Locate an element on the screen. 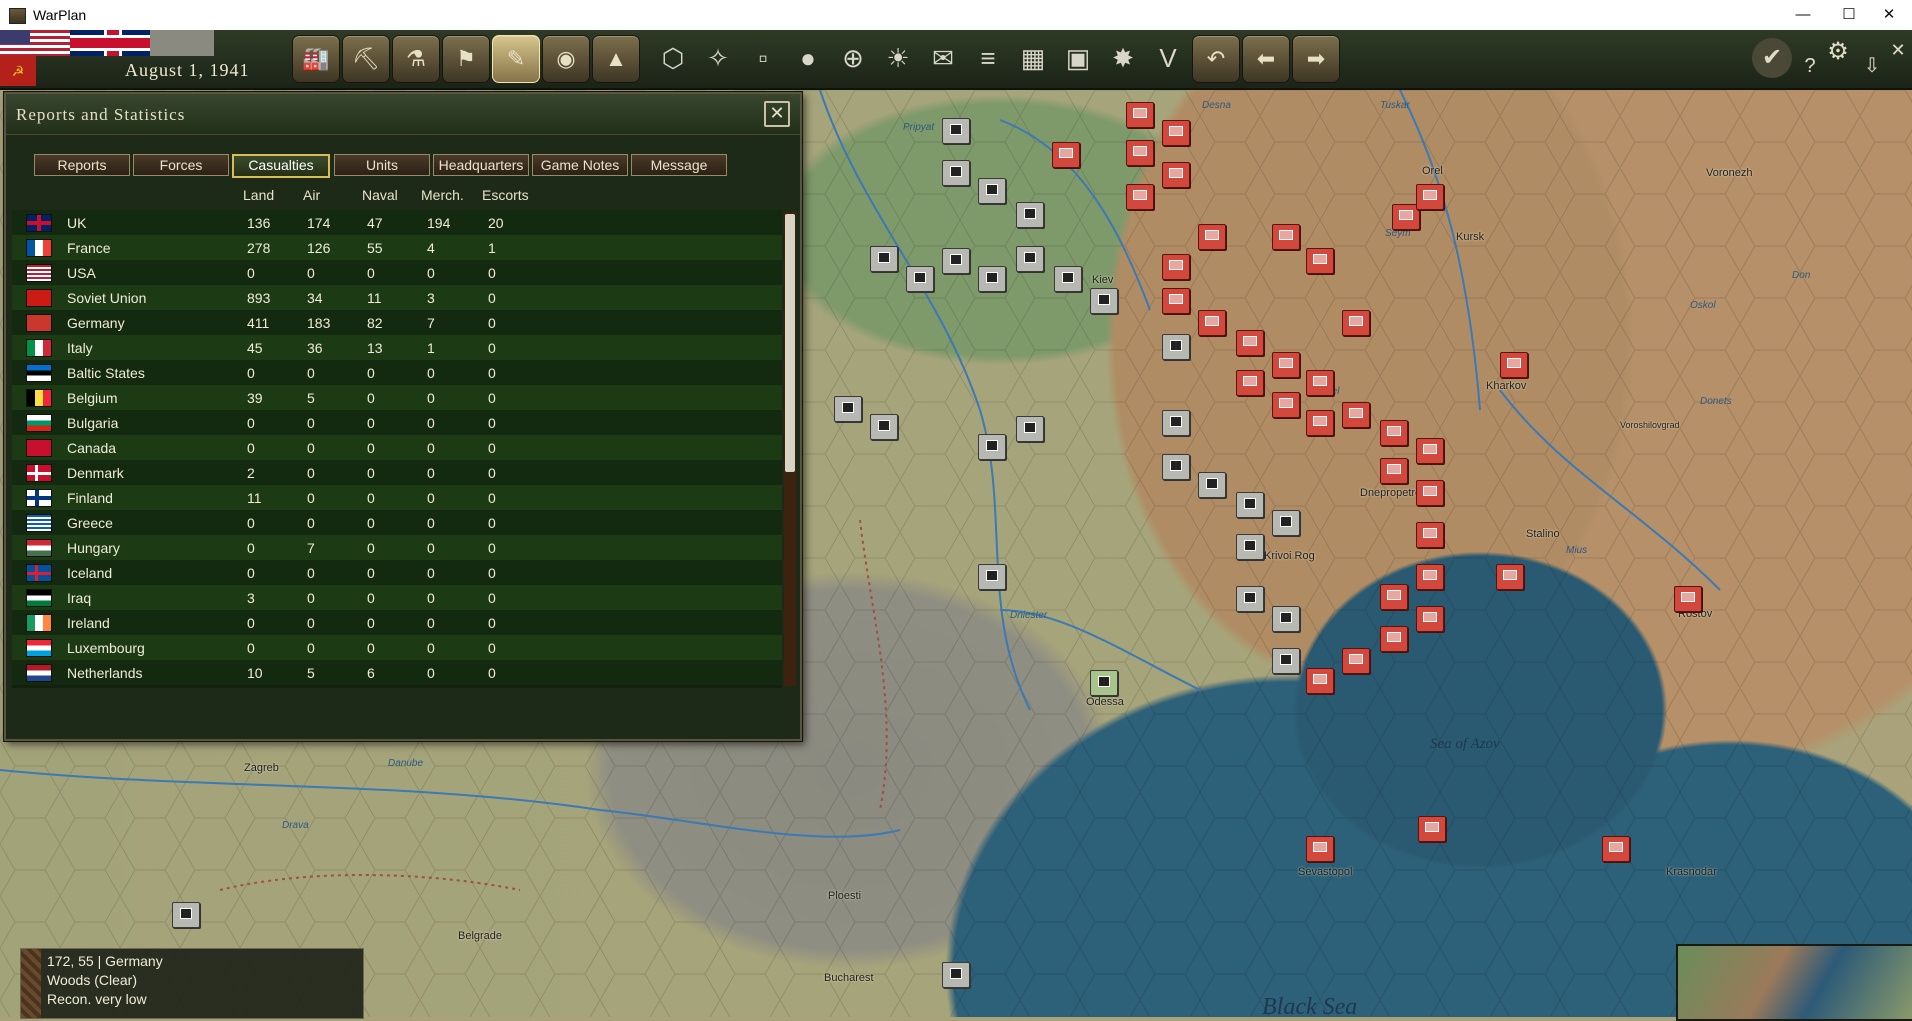 This screenshot has height=1021, width=1912. target-icon: ⊕ is located at coordinates (853, 58).